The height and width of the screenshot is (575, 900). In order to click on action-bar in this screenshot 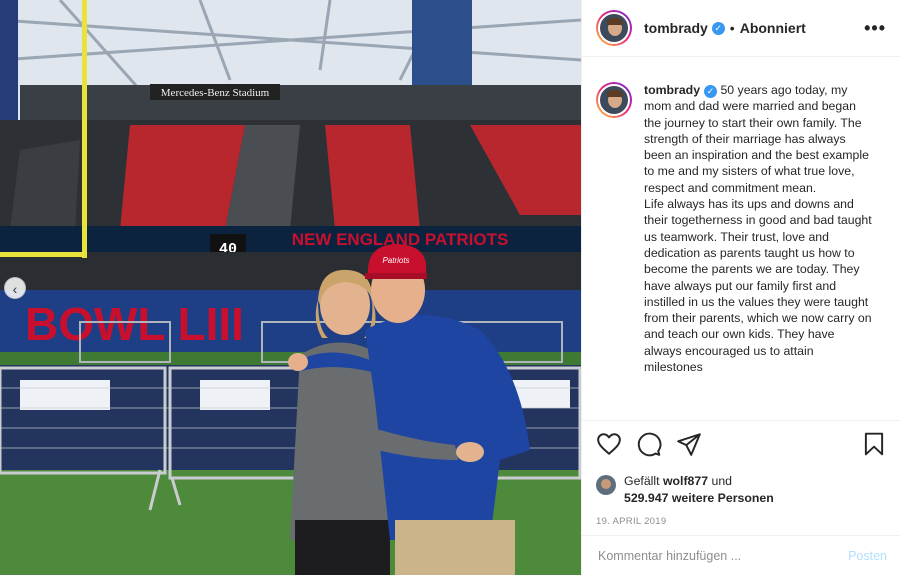, I will do `click(741, 444)`.